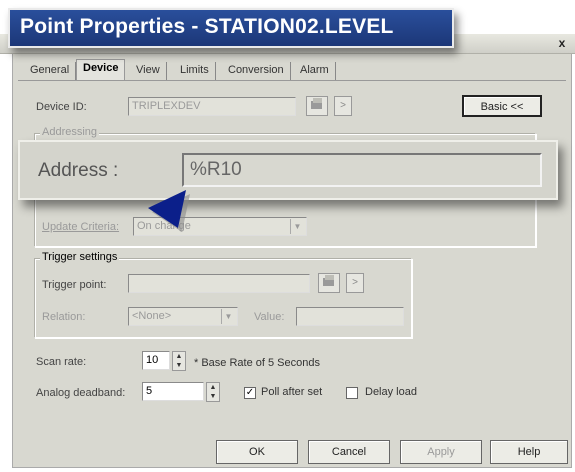 Image resolution: width=575 pixels, height=472 pixels. I want to click on analog-deadband-spinner: ▲ ▼, so click(213, 392).